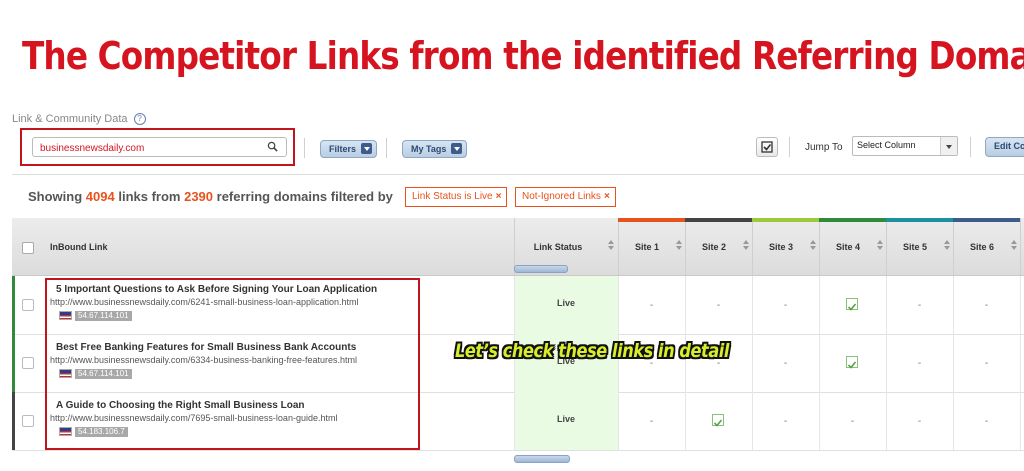  I want to click on search-box, so click(159, 147).